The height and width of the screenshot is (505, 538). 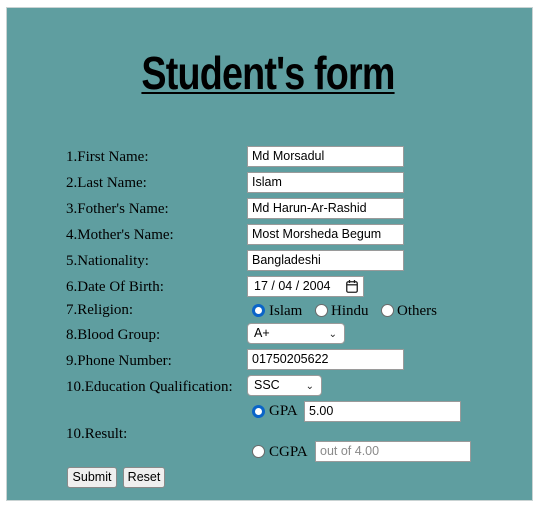 What do you see at coordinates (325, 234) in the screenshot?
I see `mother-name-input: Most Morsheda Begum` at bounding box center [325, 234].